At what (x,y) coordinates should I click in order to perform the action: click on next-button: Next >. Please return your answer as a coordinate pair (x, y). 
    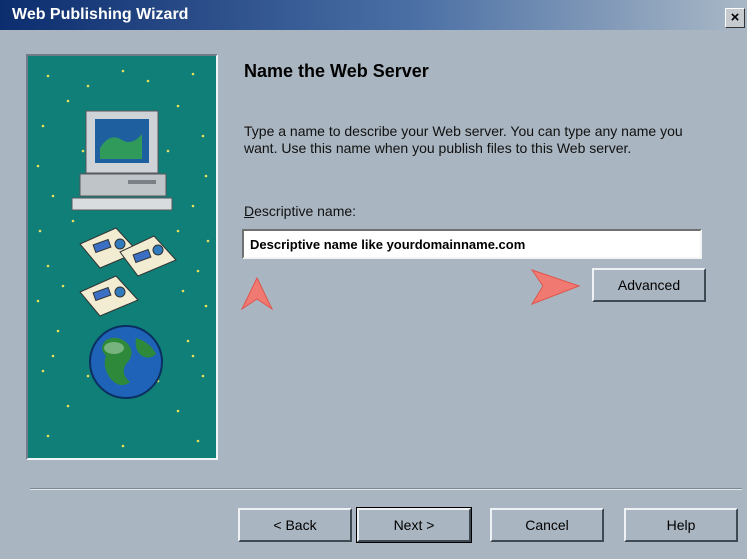
    Looking at the image, I should click on (414, 525).